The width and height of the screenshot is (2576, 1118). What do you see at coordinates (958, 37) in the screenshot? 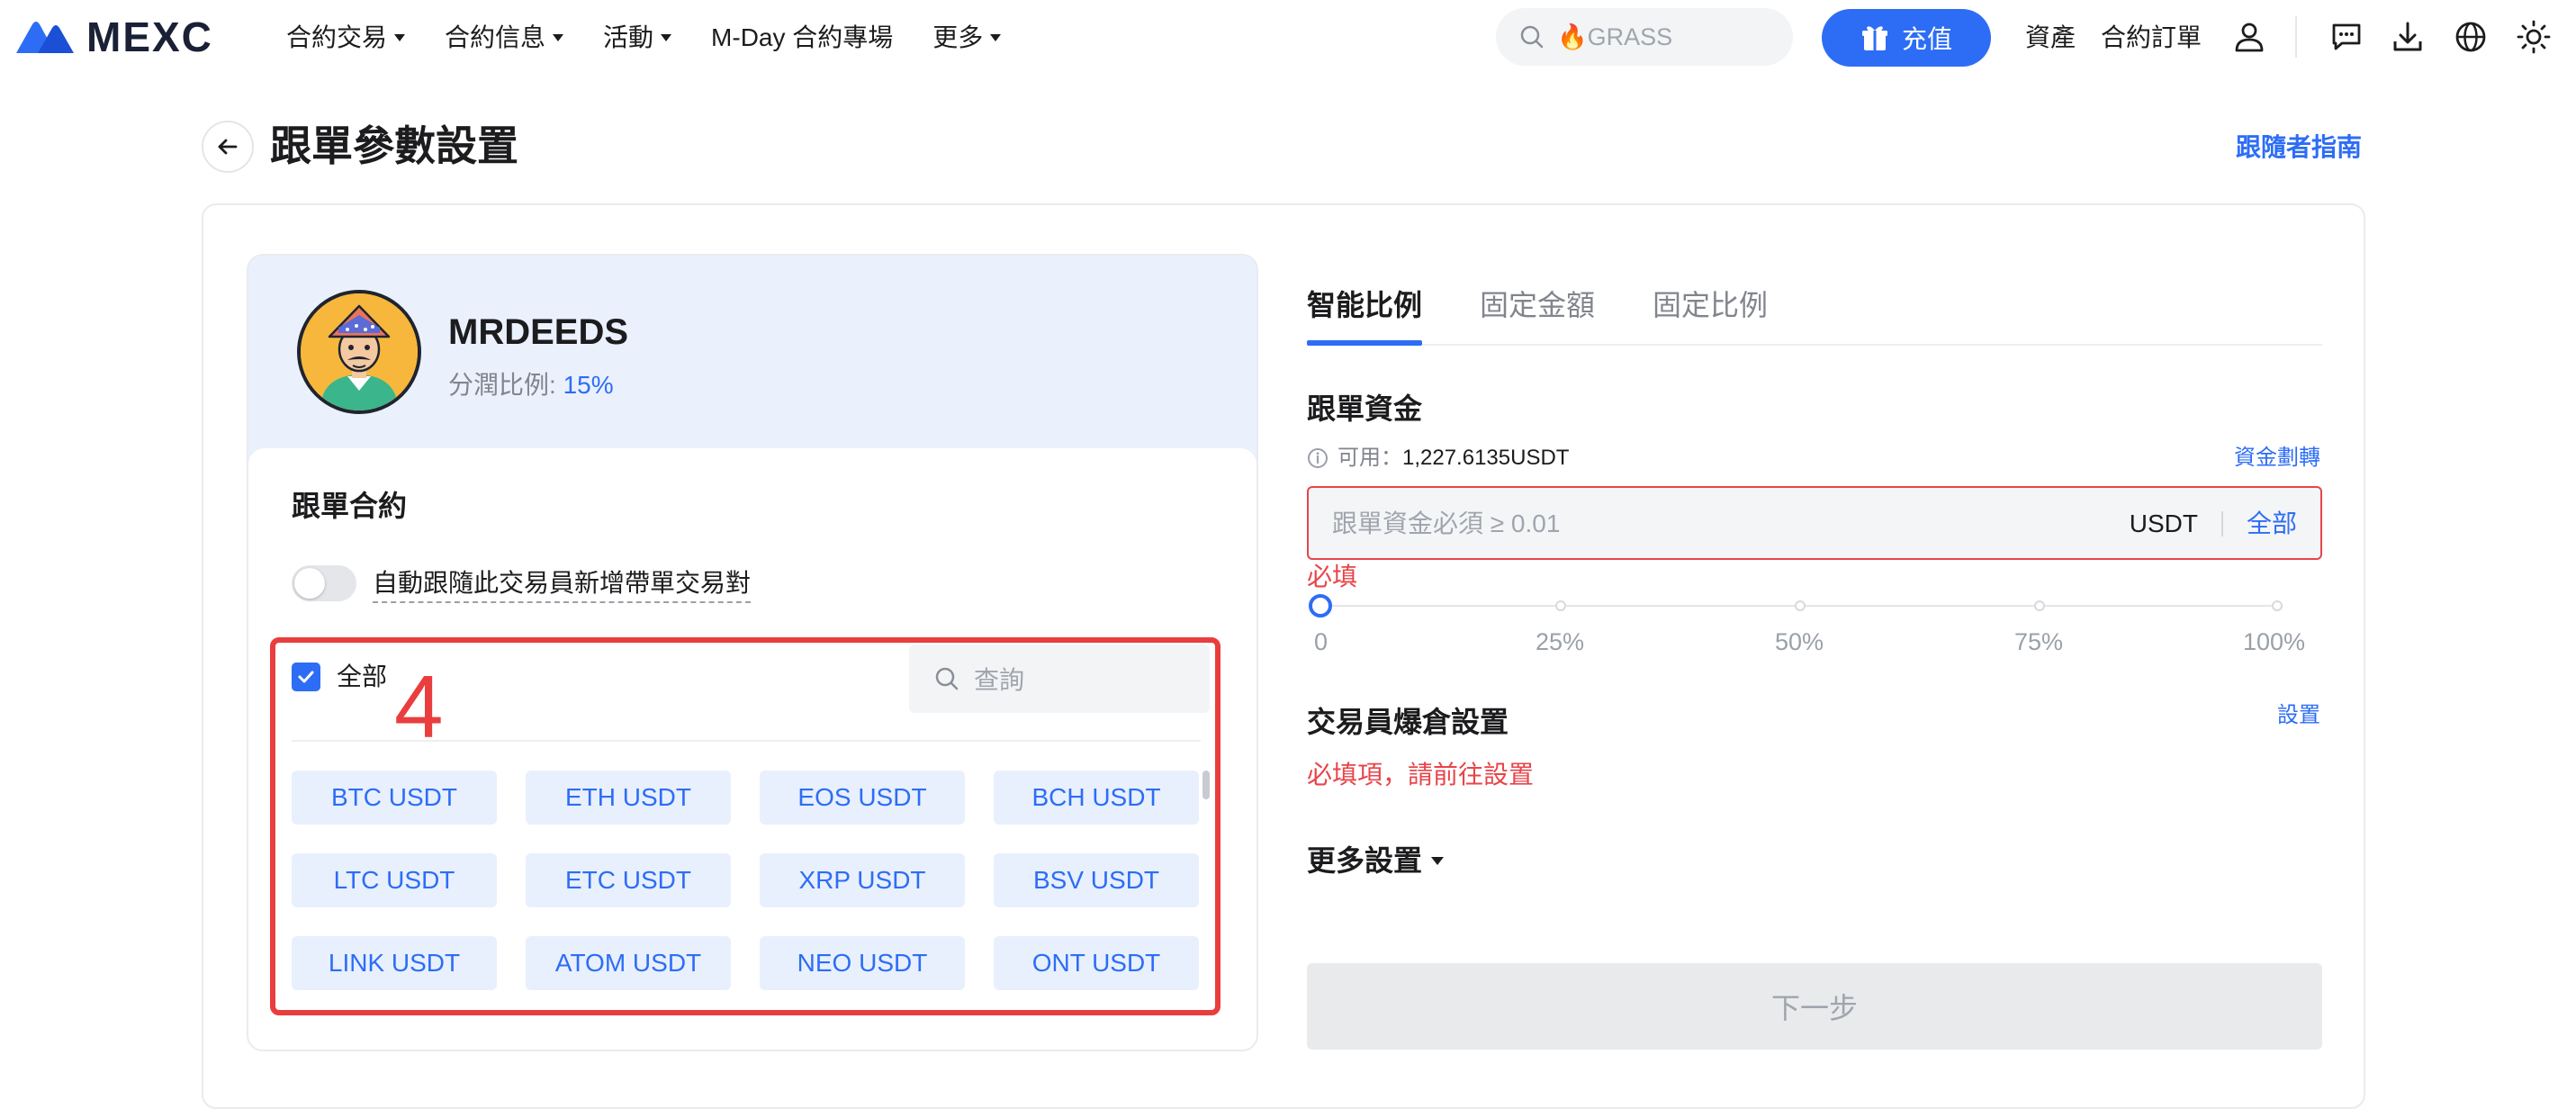
I see `menu-label: 更多` at bounding box center [958, 37].